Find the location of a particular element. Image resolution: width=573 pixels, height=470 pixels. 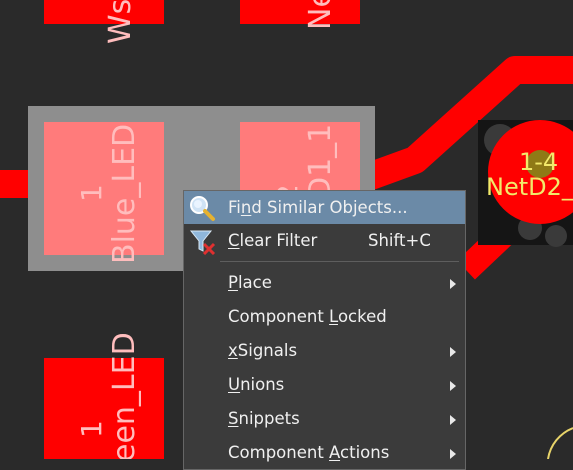

pad-green-led-name: een_LED is located at coordinates (124, 395).